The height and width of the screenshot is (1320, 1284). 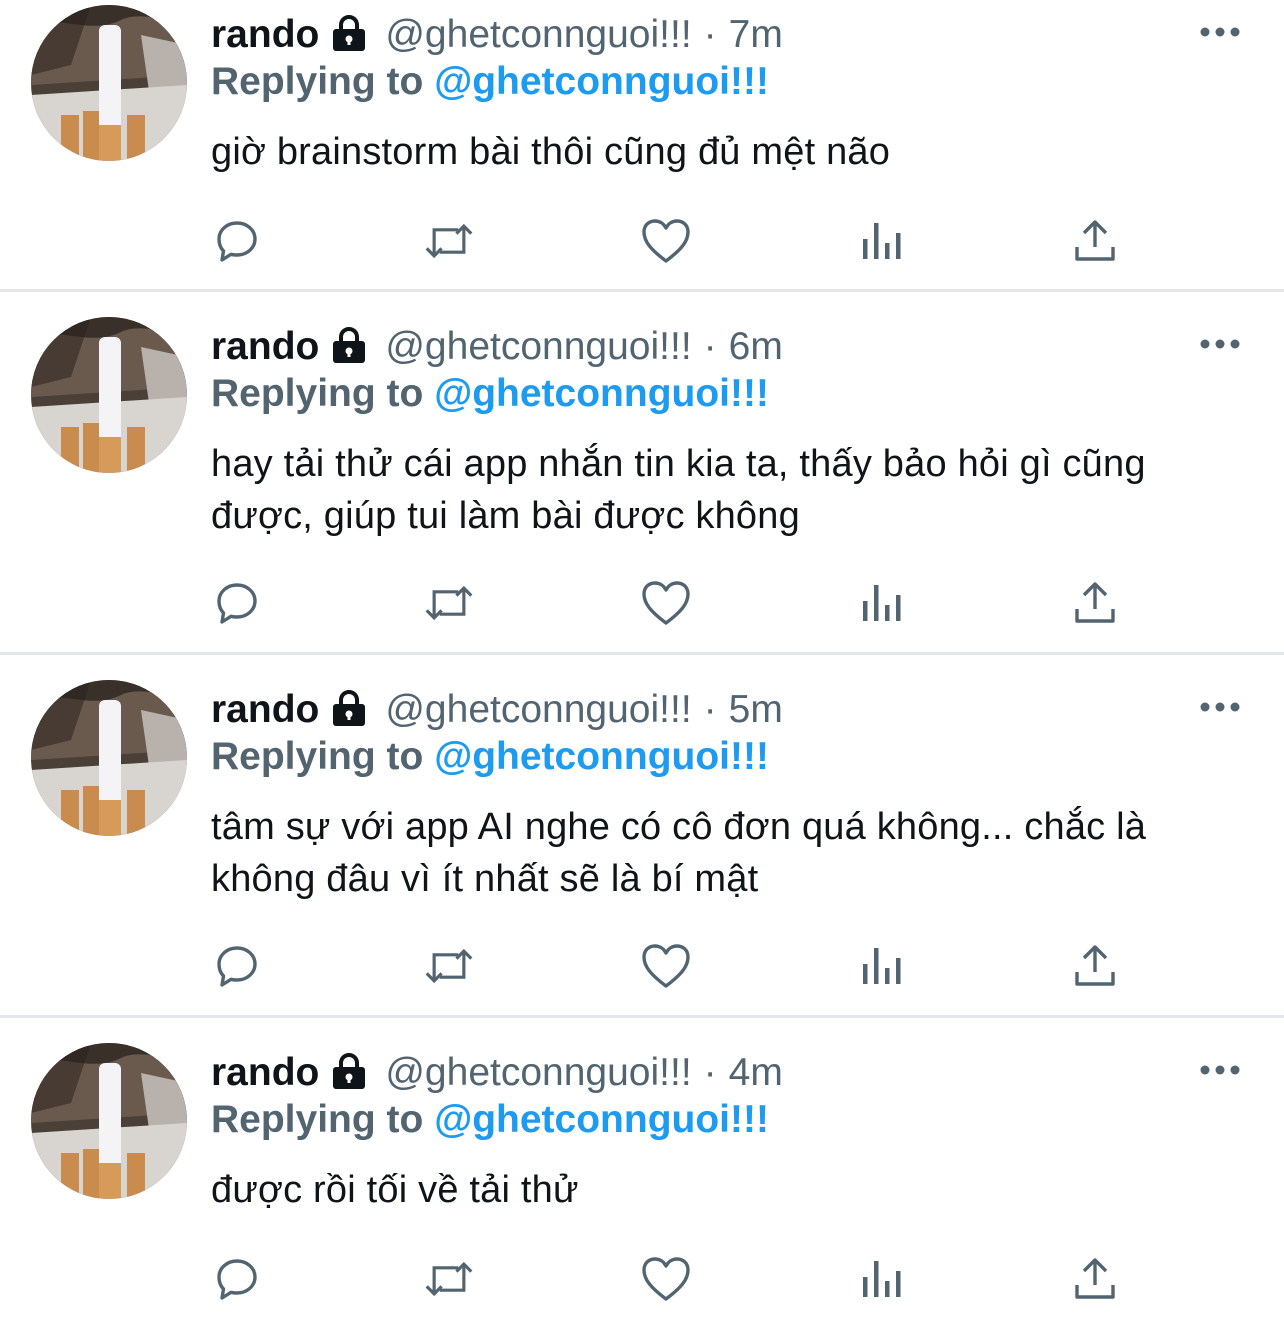 I want to click on tweet-header: rando @ghetconnguoi!!! · 5m, so click(x=497, y=710).